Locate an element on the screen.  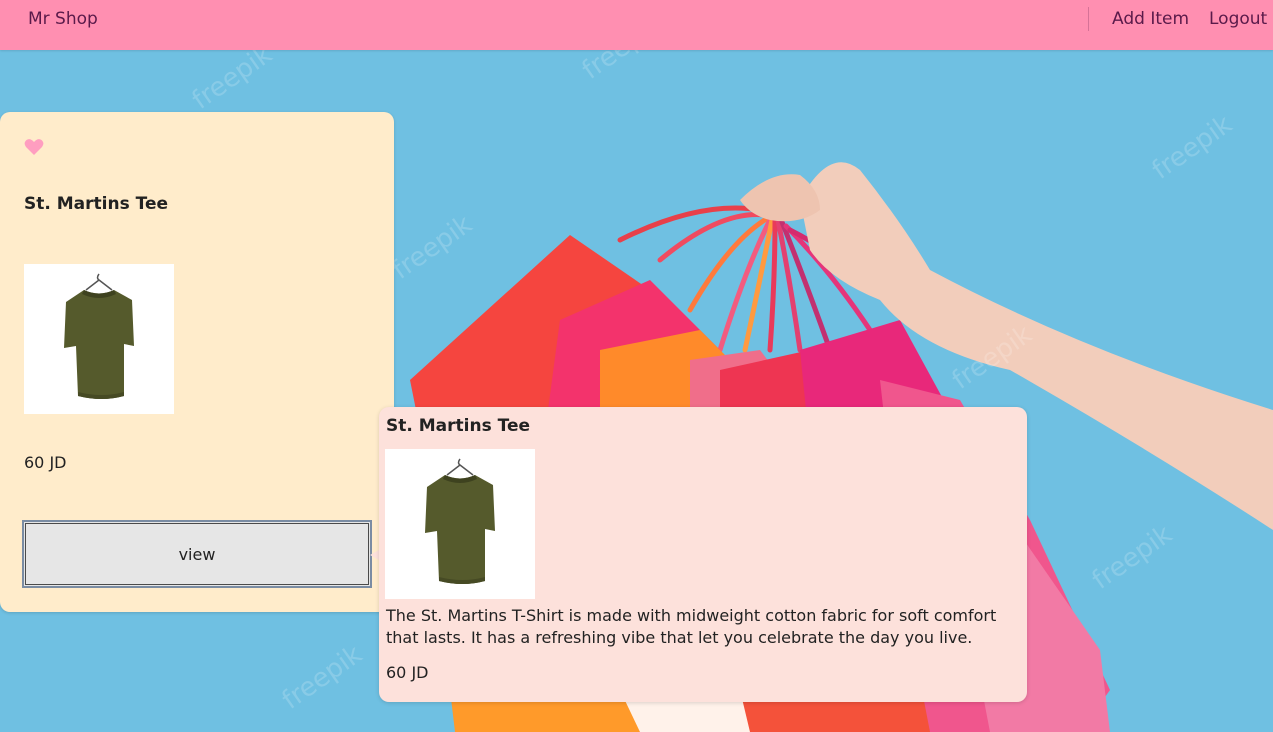
add-item-link: Add Item is located at coordinates (1150, 19).